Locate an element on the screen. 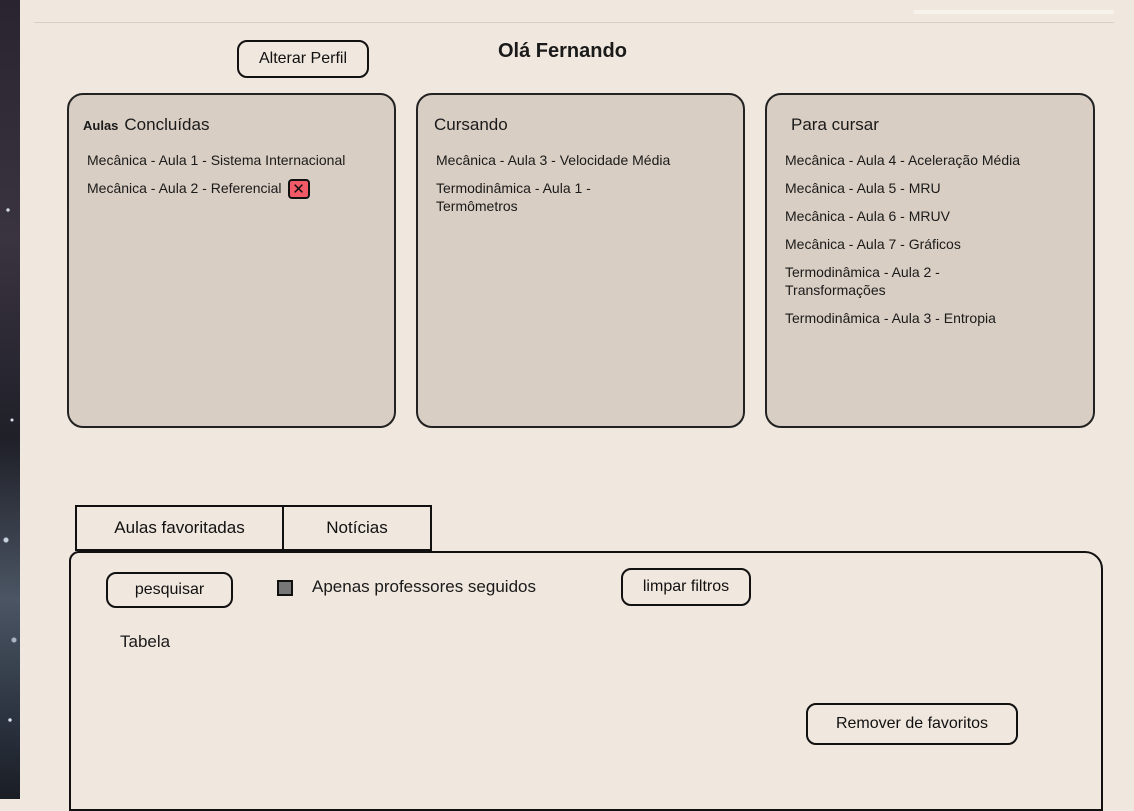 The height and width of the screenshot is (811, 1134). in-progress-card-title: Cursando is located at coordinates (471, 124).